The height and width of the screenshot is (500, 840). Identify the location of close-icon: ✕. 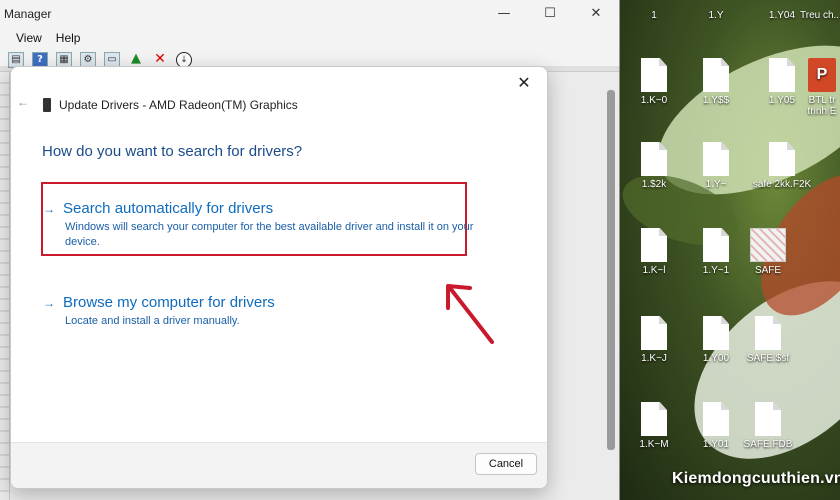
(524, 84).